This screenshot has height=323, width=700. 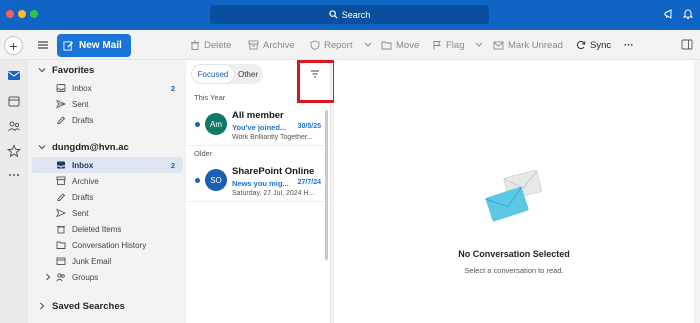 I want to click on search-box: Search, so click(x=349, y=14).